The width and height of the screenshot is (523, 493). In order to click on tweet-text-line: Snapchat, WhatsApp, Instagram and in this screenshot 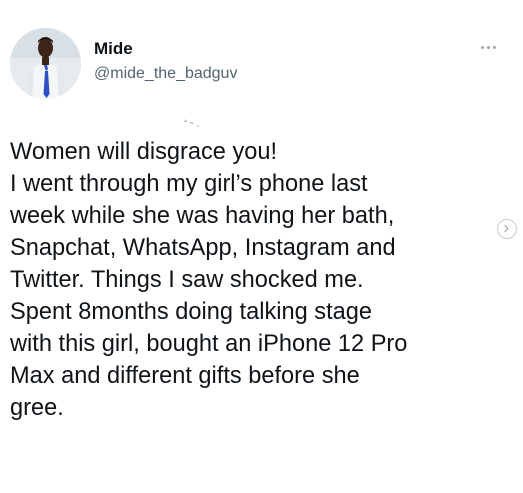, I will do `click(203, 248)`.